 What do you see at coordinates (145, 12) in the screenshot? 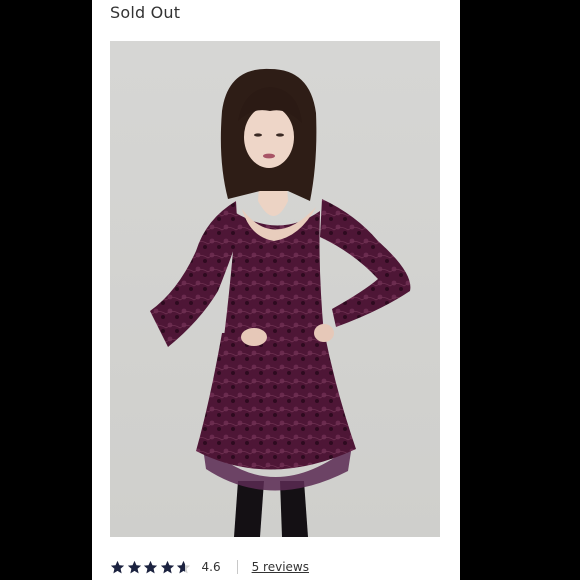
I see `sold-out-label: Sold Out` at bounding box center [145, 12].